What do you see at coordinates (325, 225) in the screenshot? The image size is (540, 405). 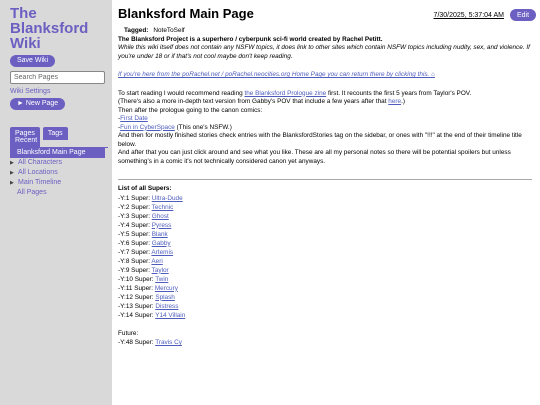 I see `super-row: -Y:4 Super: Pyress` at bounding box center [325, 225].